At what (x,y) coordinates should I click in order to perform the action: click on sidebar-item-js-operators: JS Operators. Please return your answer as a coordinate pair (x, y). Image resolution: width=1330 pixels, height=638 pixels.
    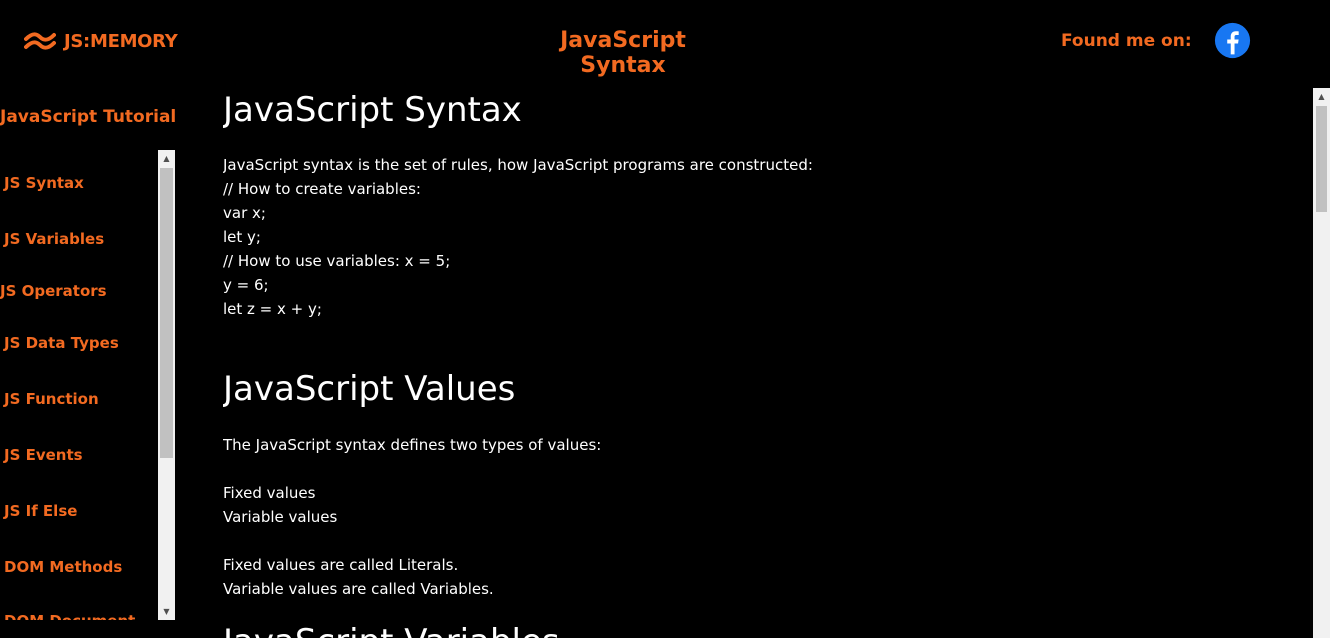
    Looking at the image, I should click on (53, 291).